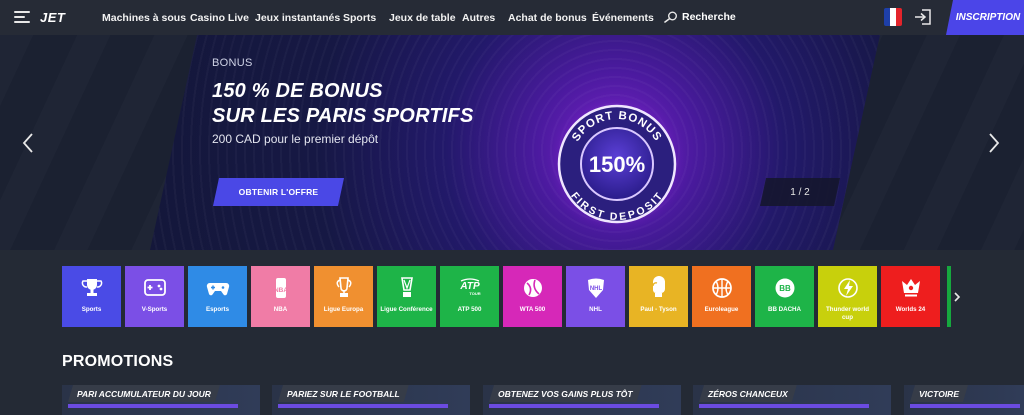 This screenshot has width=1024, height=415. What do you see at coordinates (343, 116) in the screenshot?
I see `hero-title-line2: SUR LES PARIS SPORTIFS` at bounding box center [343, 116].